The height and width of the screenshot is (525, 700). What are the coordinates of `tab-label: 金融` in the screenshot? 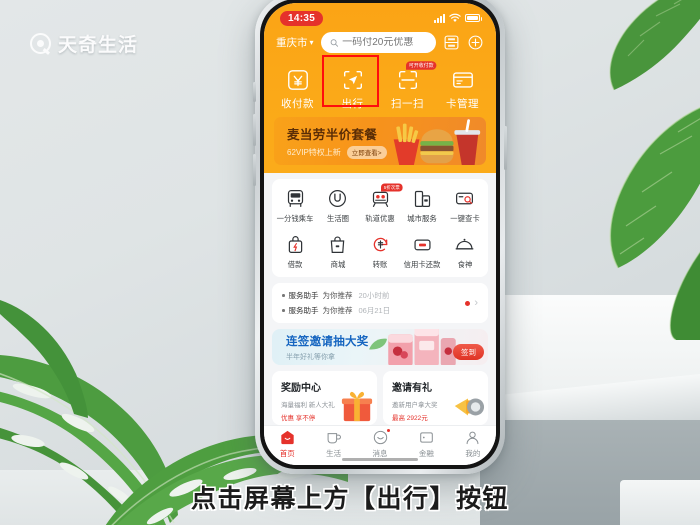 It's located at (426, 453).